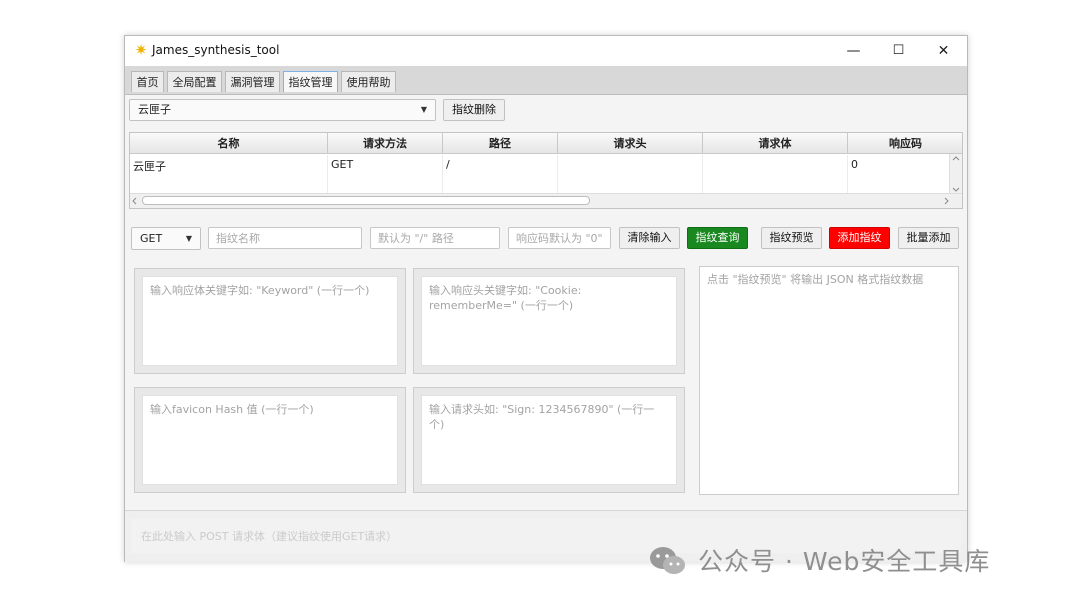 This screenshot has width=1080, height=606. Describe the element at coordinates (385, 143) in the screenshot. I see `column-header-method: 请求方法` at that location.